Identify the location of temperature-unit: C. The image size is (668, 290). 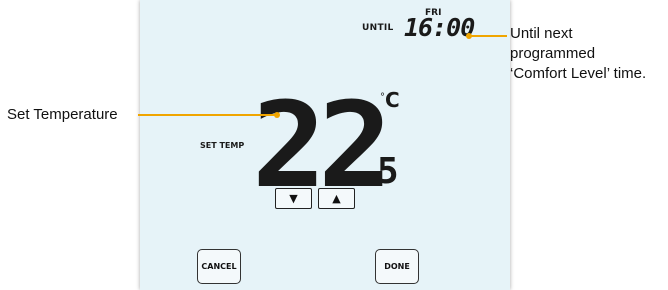
(392, 100).